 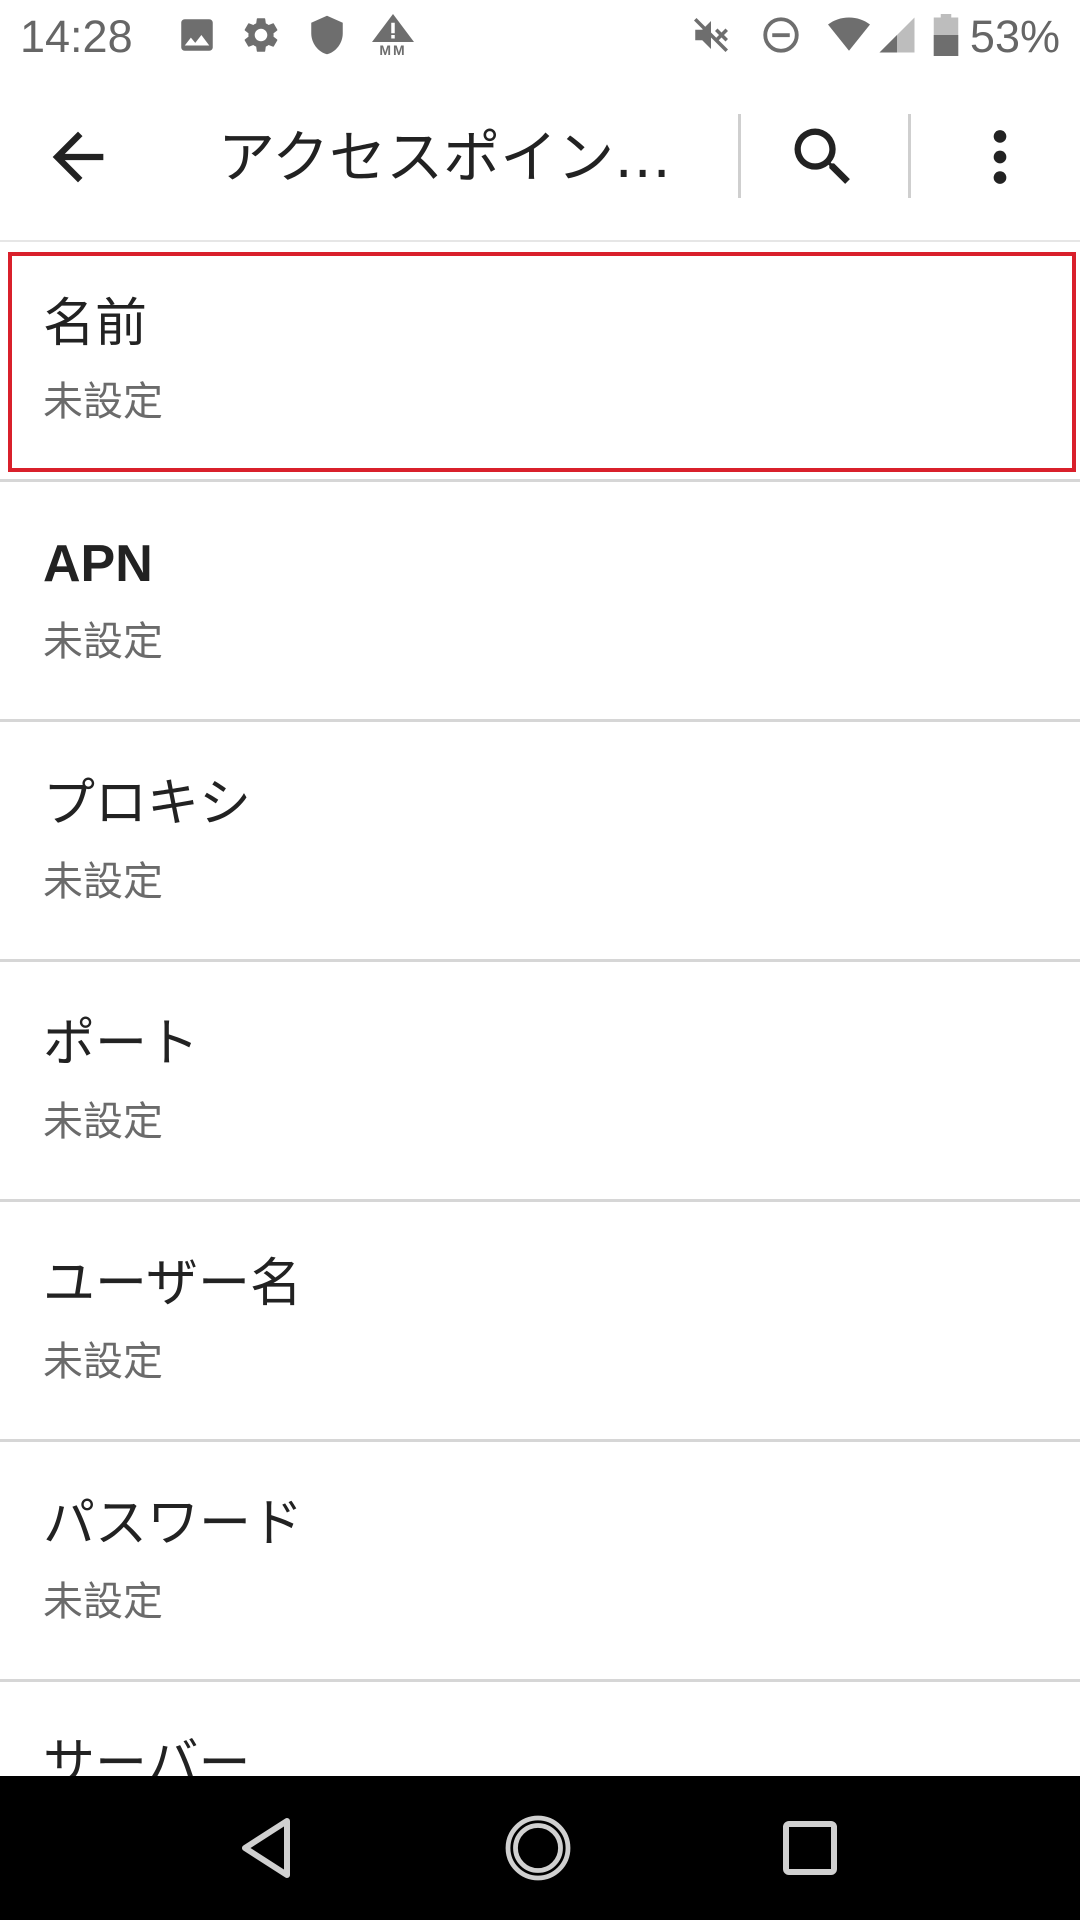 What do you see at coordinates (393, 50) in the screenshot?
I see `warning-badge-text: MM` at bounding box center [393, 50].